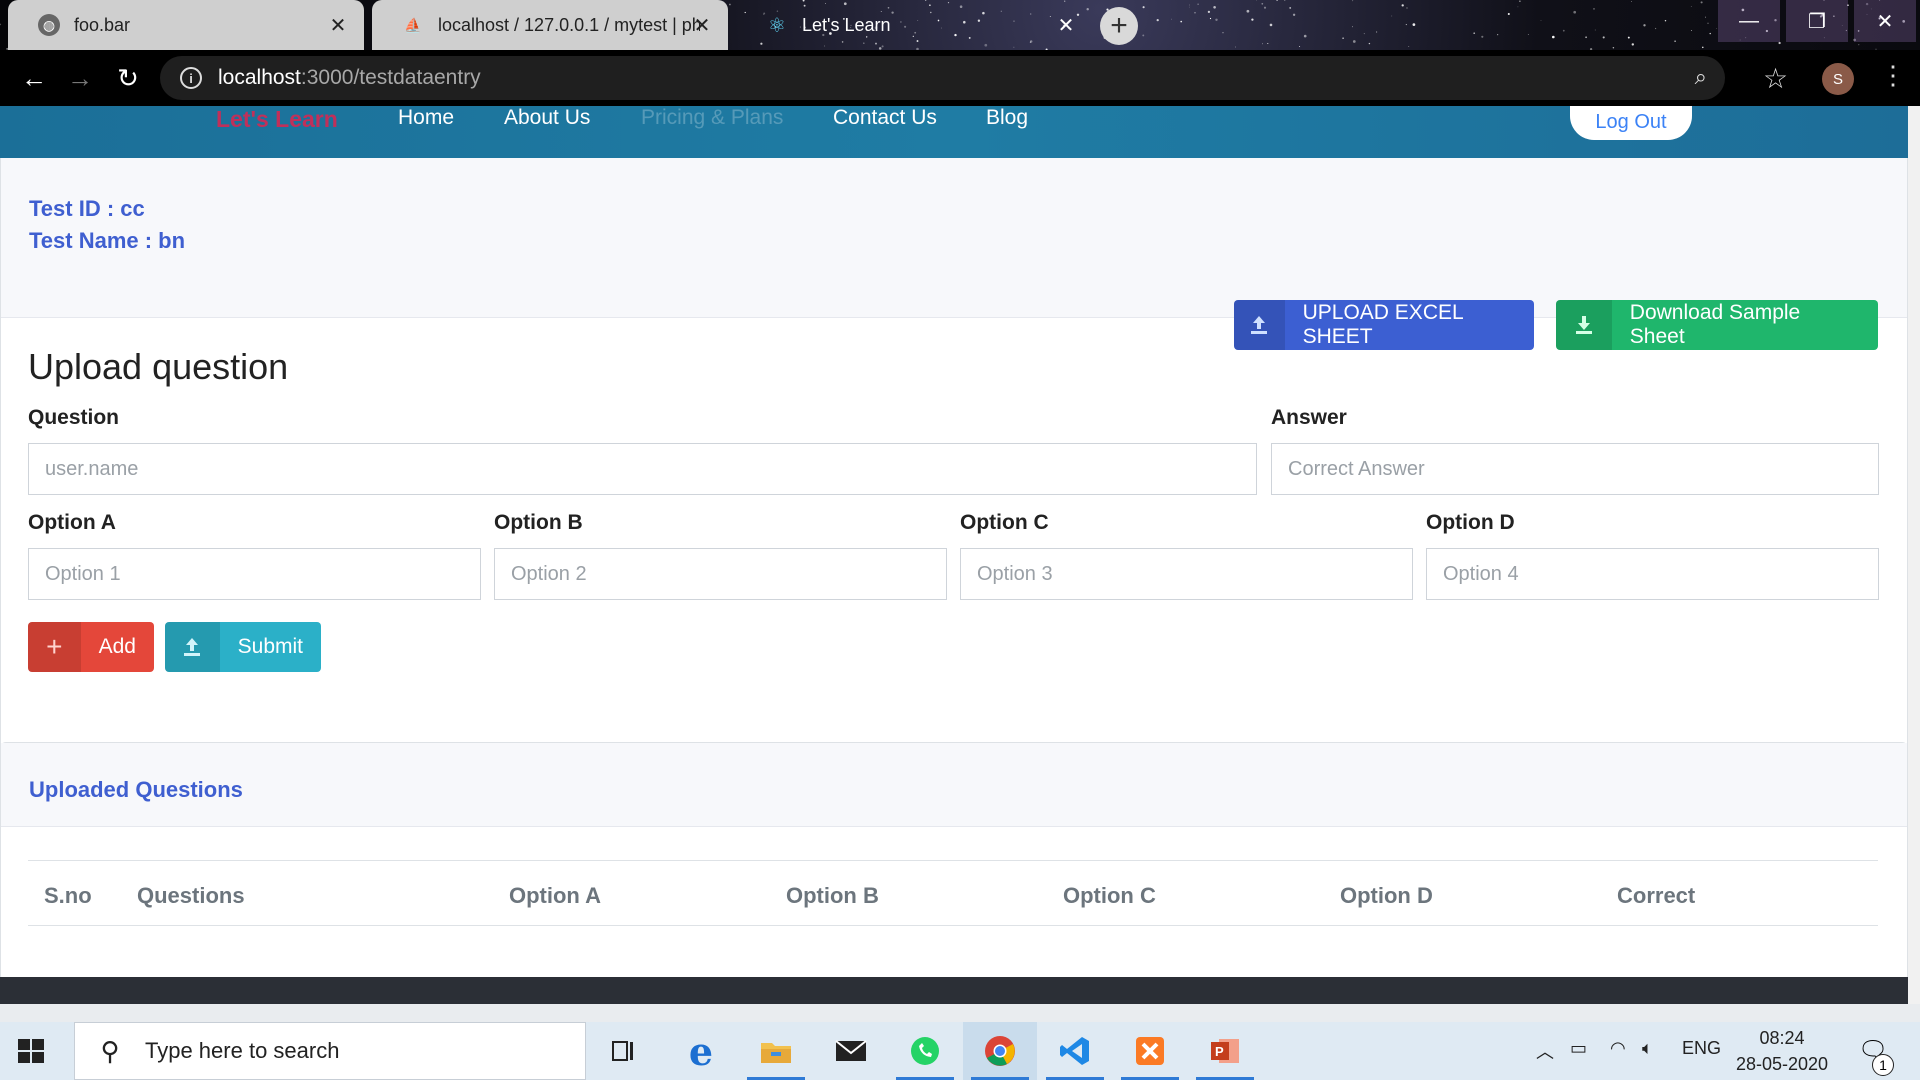  I want to click on brand-logo: Let's Learn, so click(277, 119).